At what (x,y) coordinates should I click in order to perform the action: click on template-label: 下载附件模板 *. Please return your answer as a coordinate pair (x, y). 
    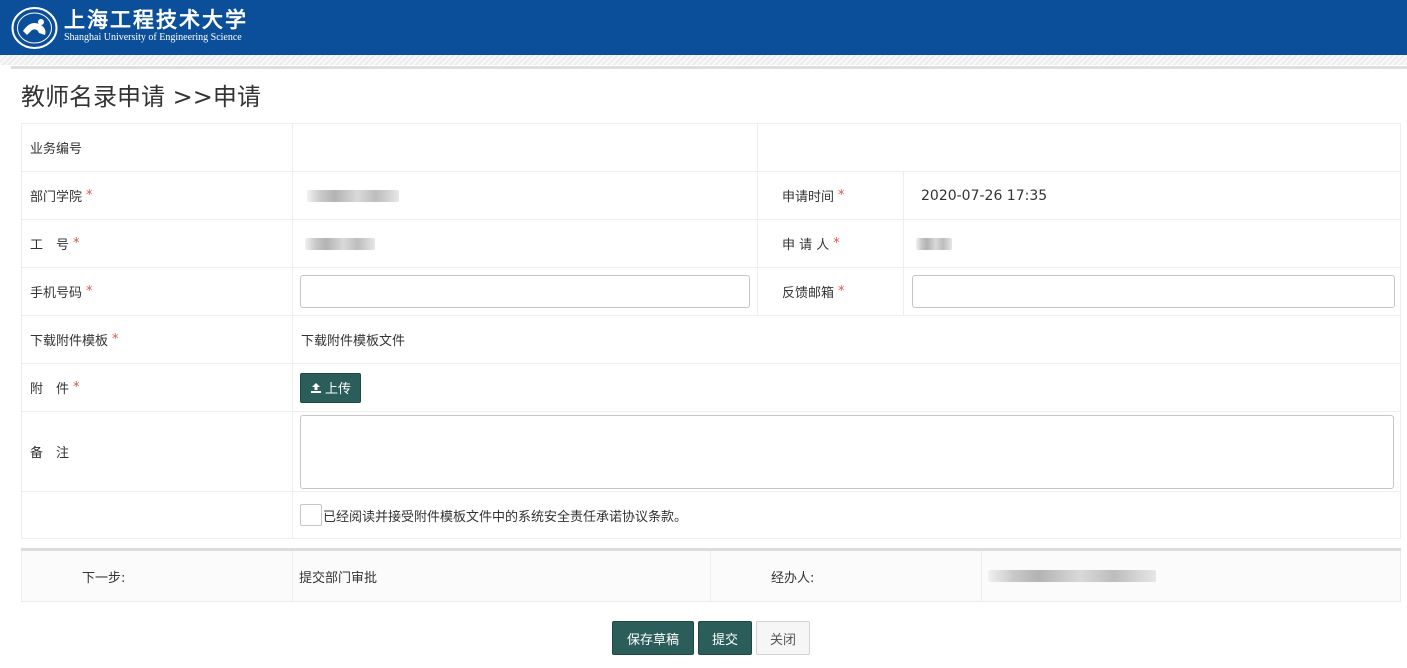
    Looking at the image, I should click on (157, 339).